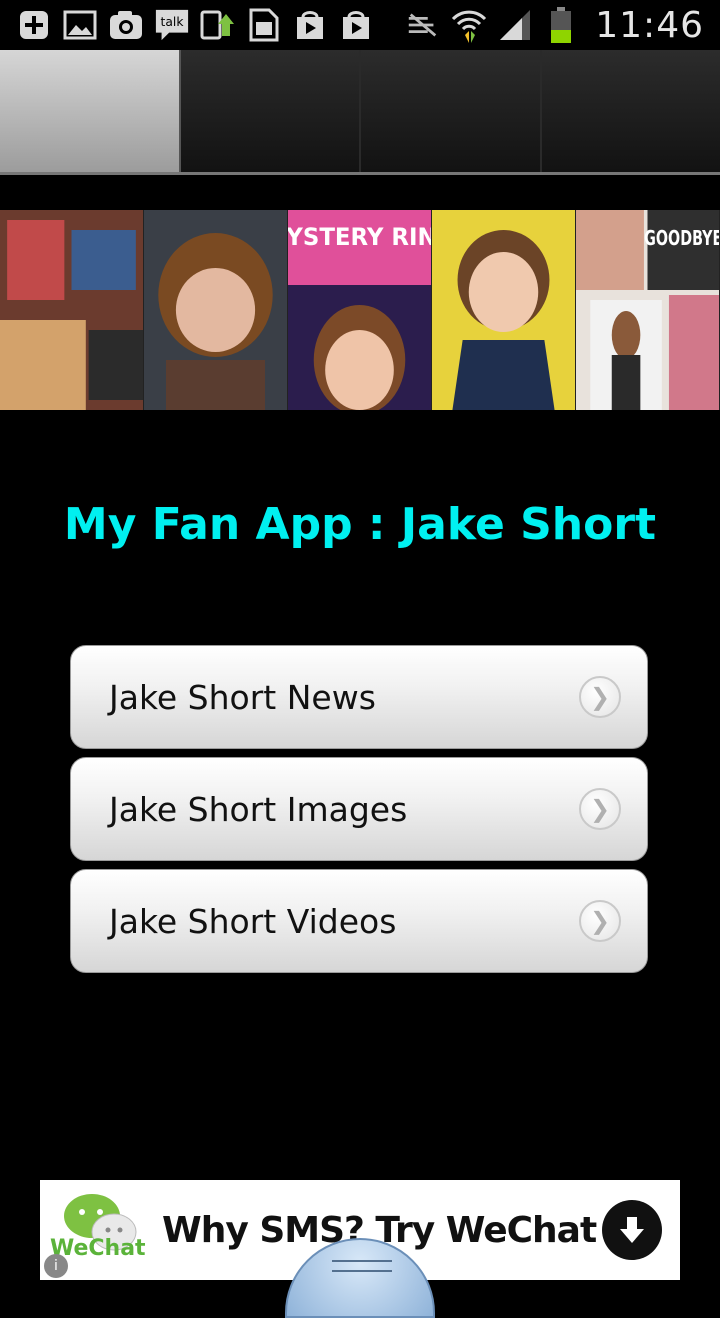 The width and height of the screenshot is (720, 1318). I want to click on tab-bar, so click(360, 112).